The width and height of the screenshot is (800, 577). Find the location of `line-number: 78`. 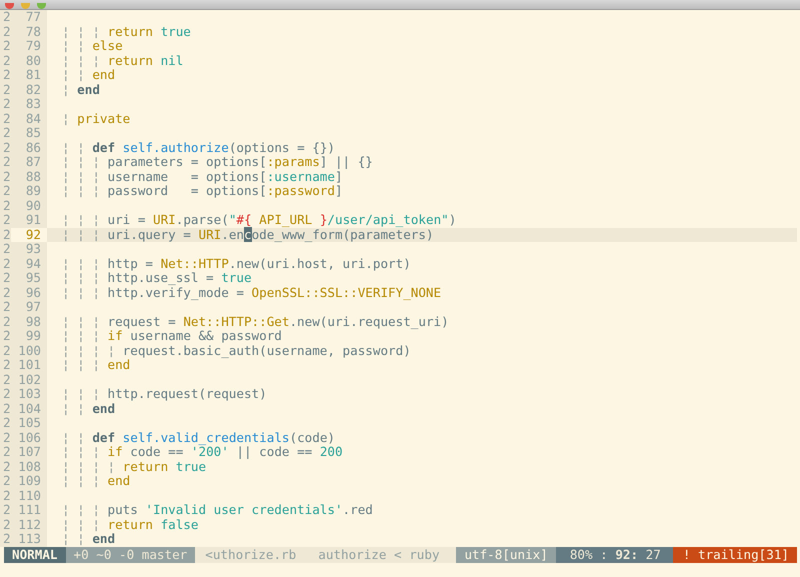

line-number: 78 is located at coordinates (28, 31).